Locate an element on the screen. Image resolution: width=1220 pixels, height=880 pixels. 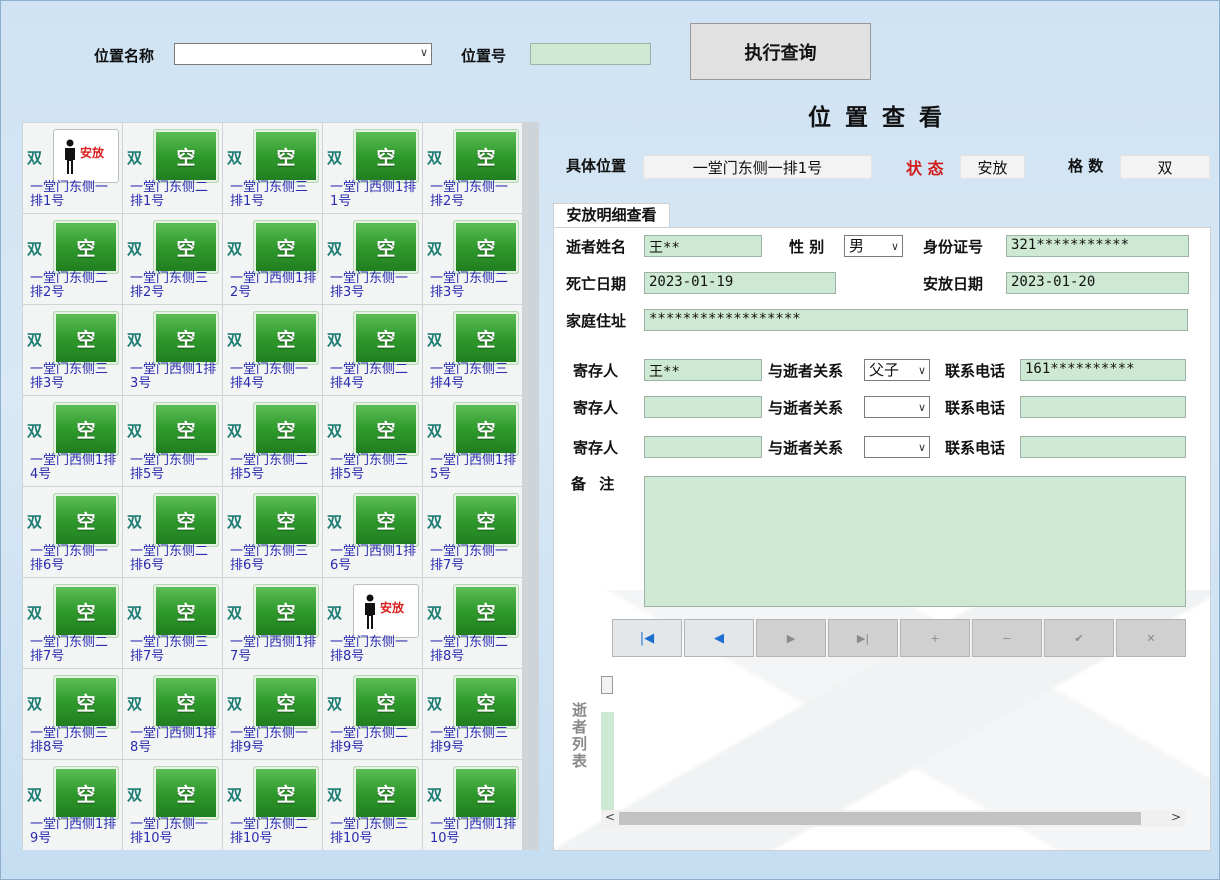
location-cell: 双 空一堂门东侧三排3号 is located at coordinates (72, 350).